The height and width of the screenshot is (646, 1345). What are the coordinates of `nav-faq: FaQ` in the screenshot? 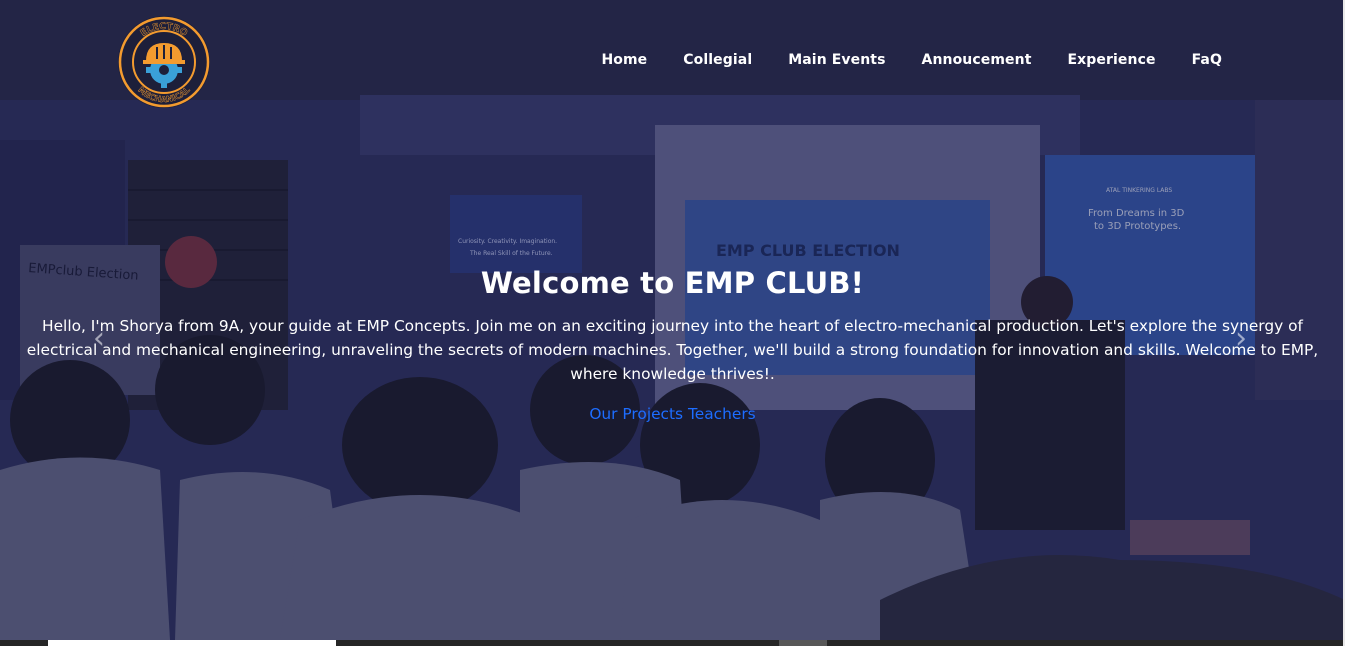 It's located at (1207, 60).